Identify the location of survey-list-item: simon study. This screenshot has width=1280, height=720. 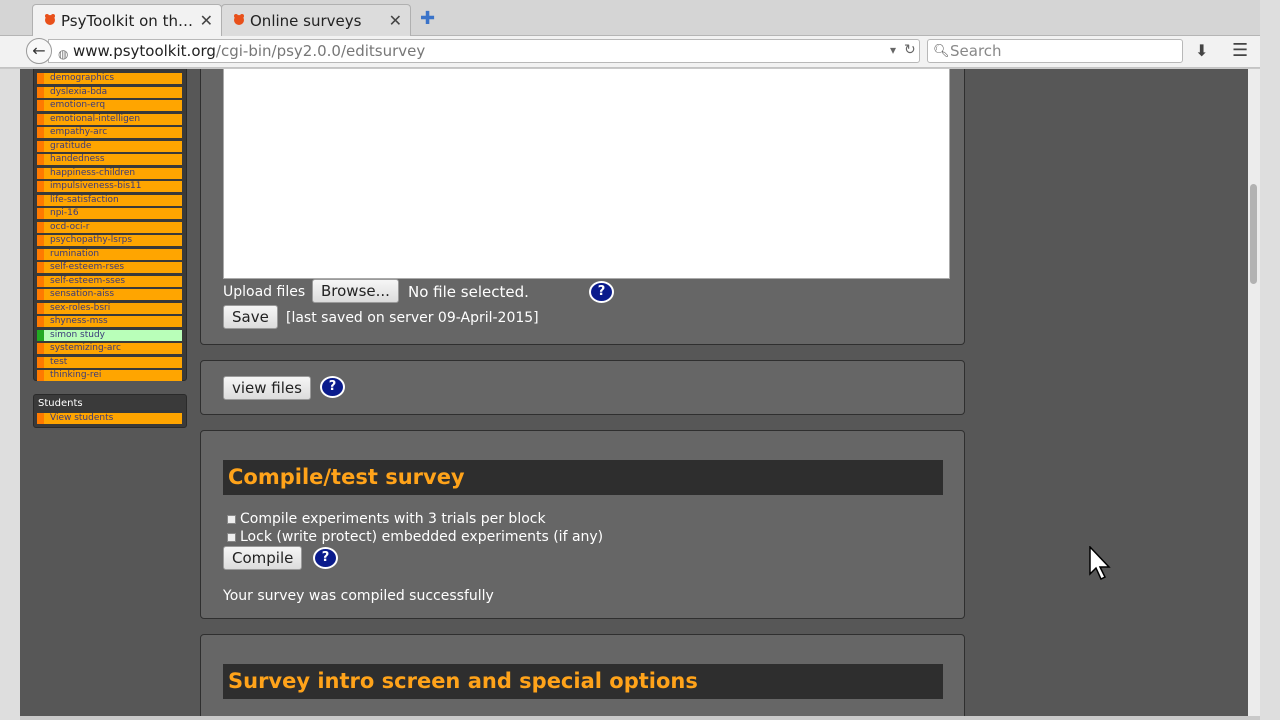
(109, 336).